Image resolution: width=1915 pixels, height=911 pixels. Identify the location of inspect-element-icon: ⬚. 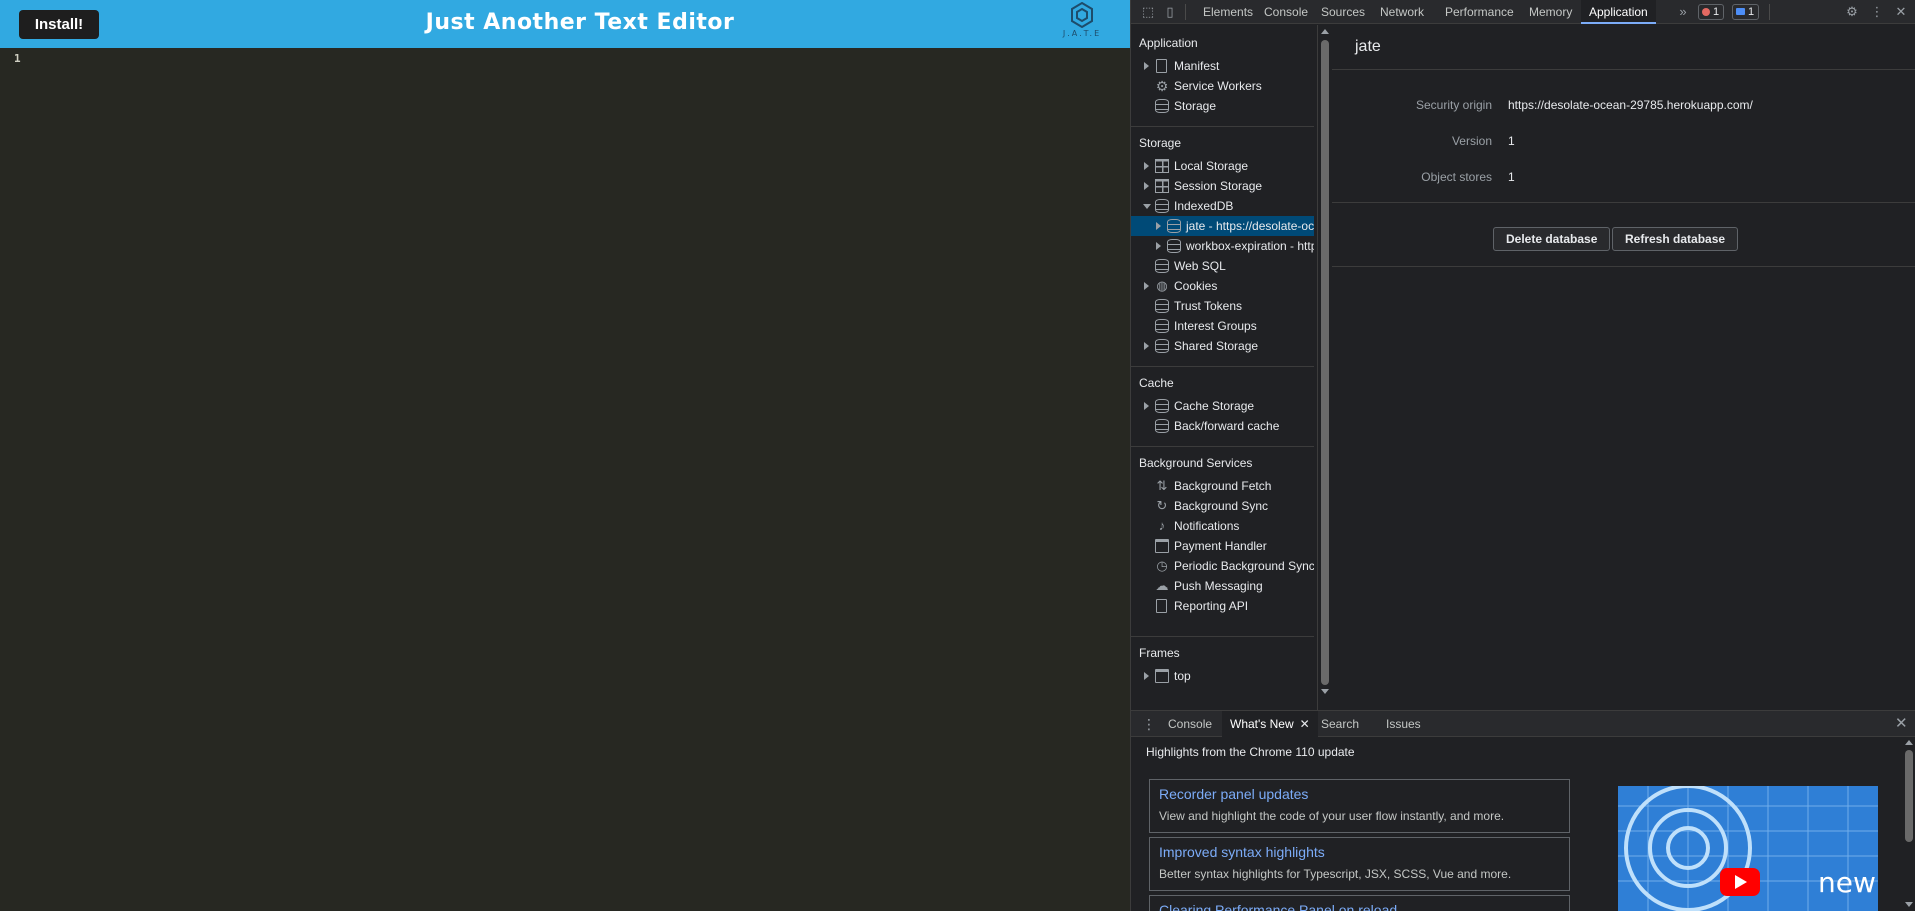
(1148, 12).